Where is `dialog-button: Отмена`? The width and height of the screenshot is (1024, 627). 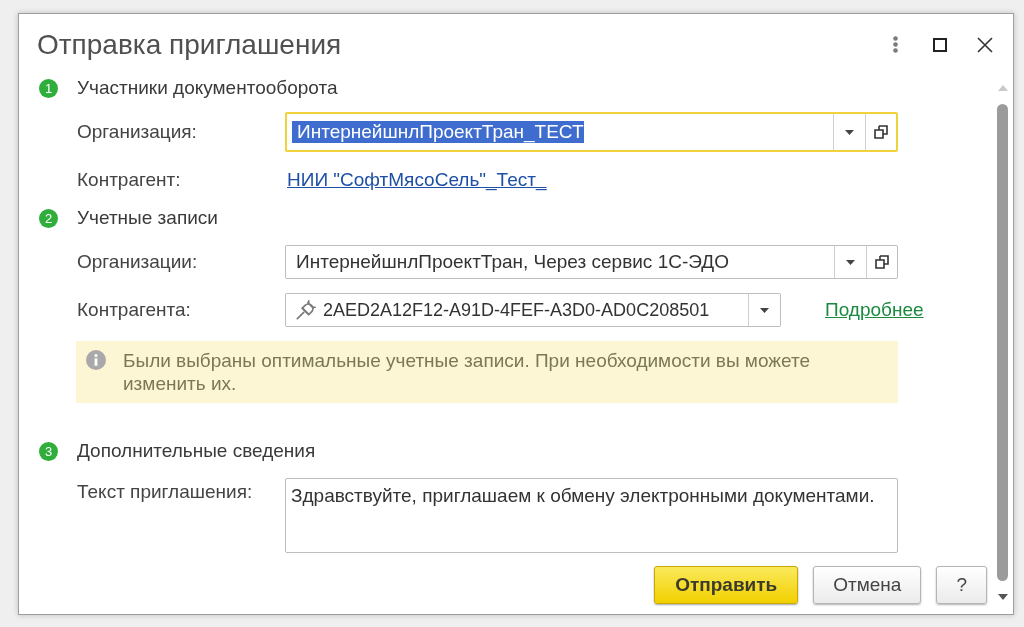
dialog-button: Отмена is located at coordinates (867, 585).